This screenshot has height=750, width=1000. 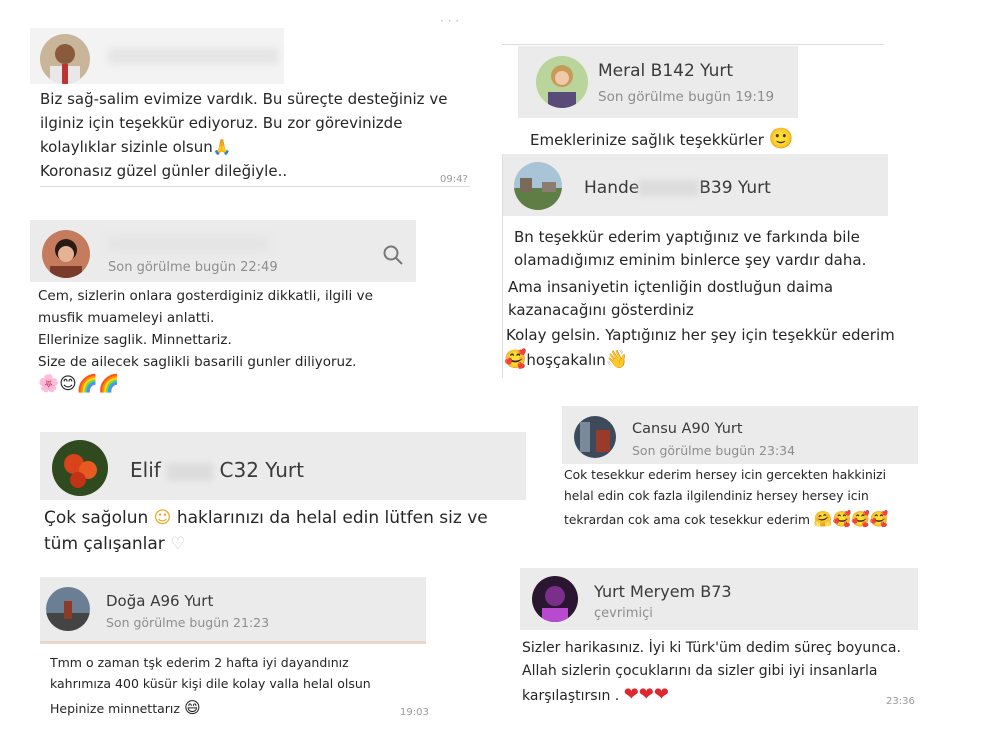 What do you see at coordinates (714, 450) in the screenshot?
I see `last-seen-status: Son görülme bugün 23:34` at bounding box center [714, 450].